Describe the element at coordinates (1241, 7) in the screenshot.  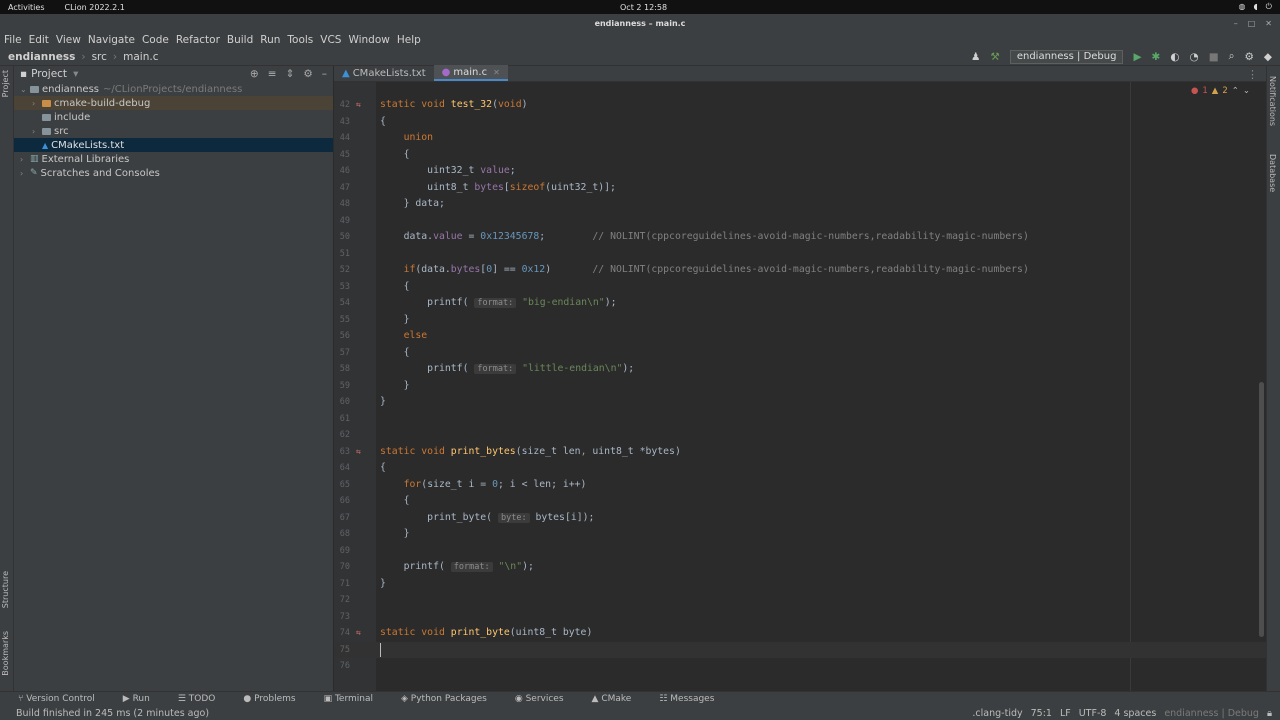
I see `network-icon: ◍` at that location.